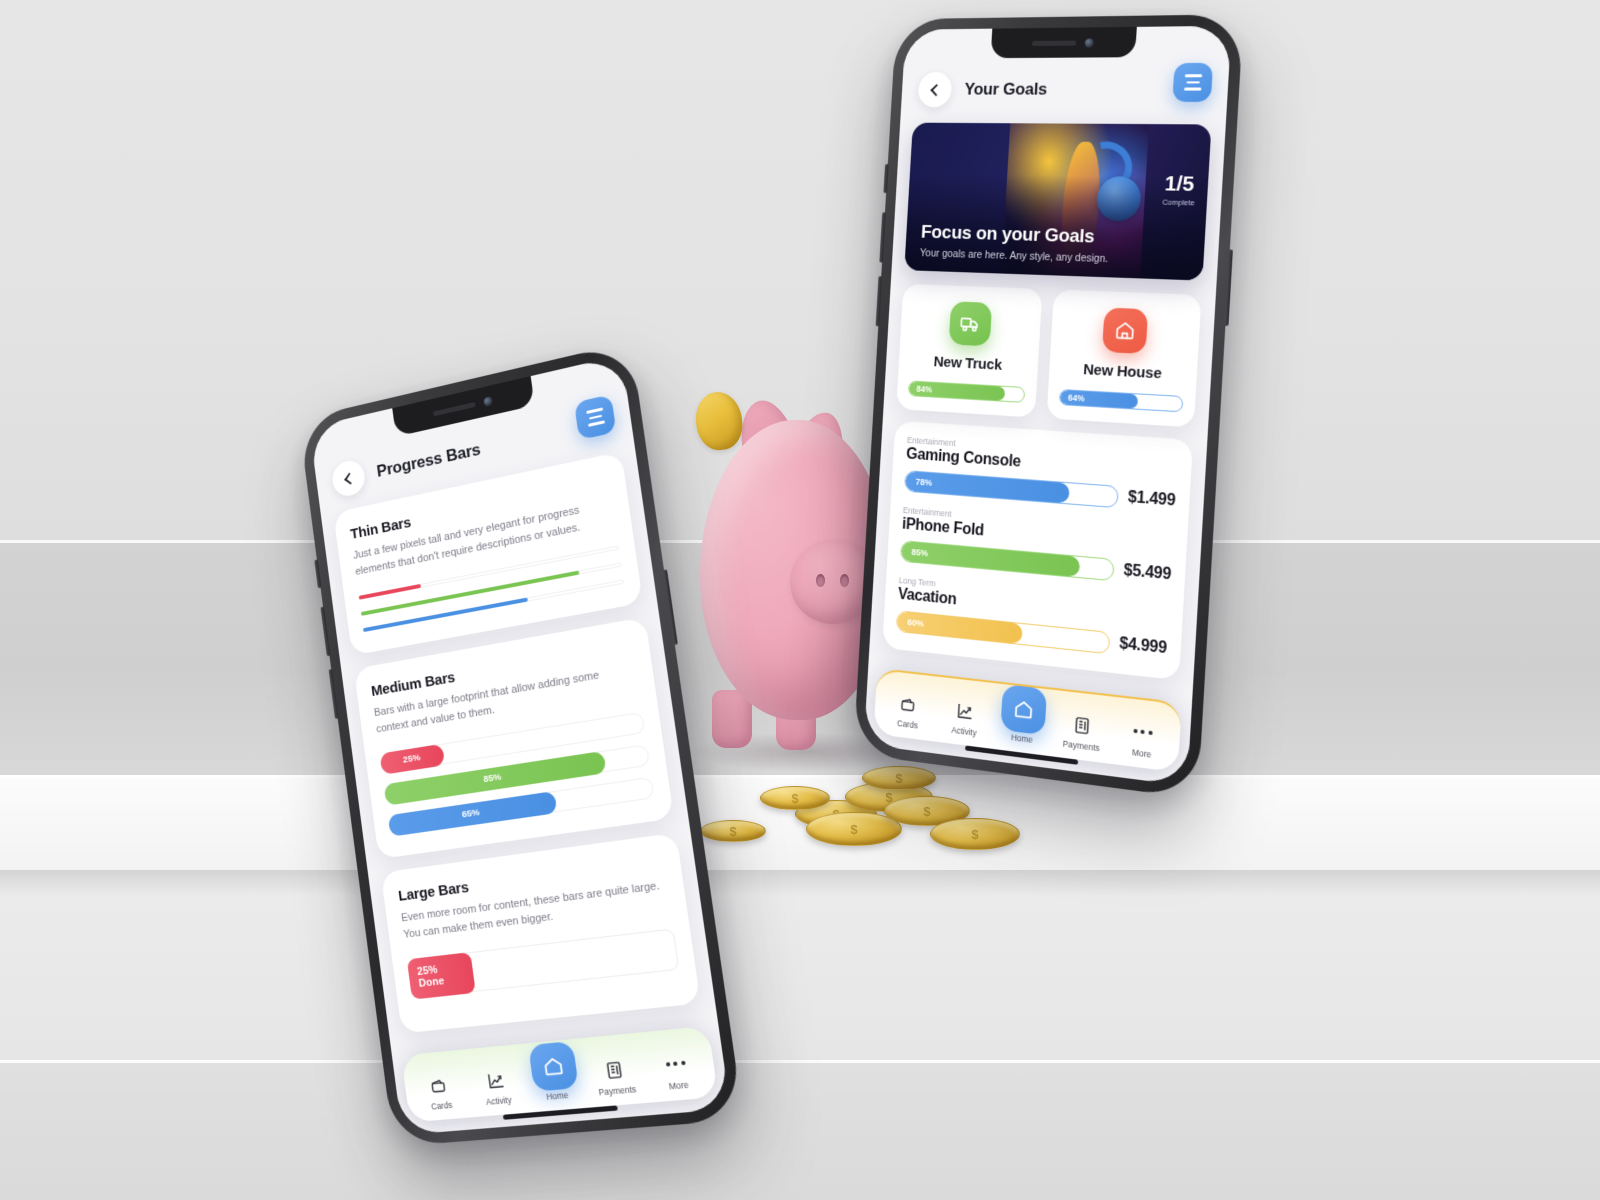 The width and height of the screenshot is (1600, 1200). Describe the element at coordinates (1122, 372) in the screenshot. I see `goal-tile-label: New House` at that location.